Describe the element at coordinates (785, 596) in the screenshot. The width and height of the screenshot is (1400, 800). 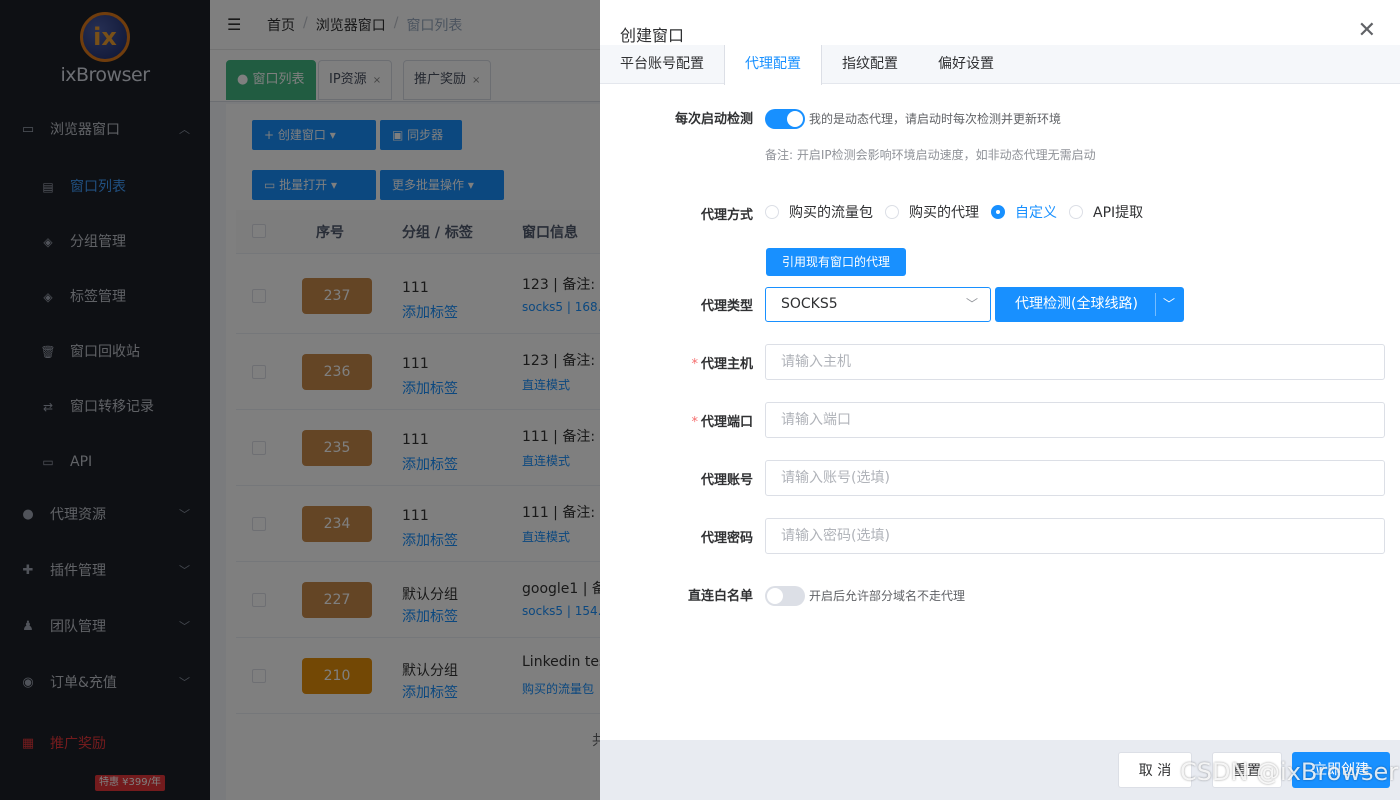
I see `whitelist-switch` at that location.